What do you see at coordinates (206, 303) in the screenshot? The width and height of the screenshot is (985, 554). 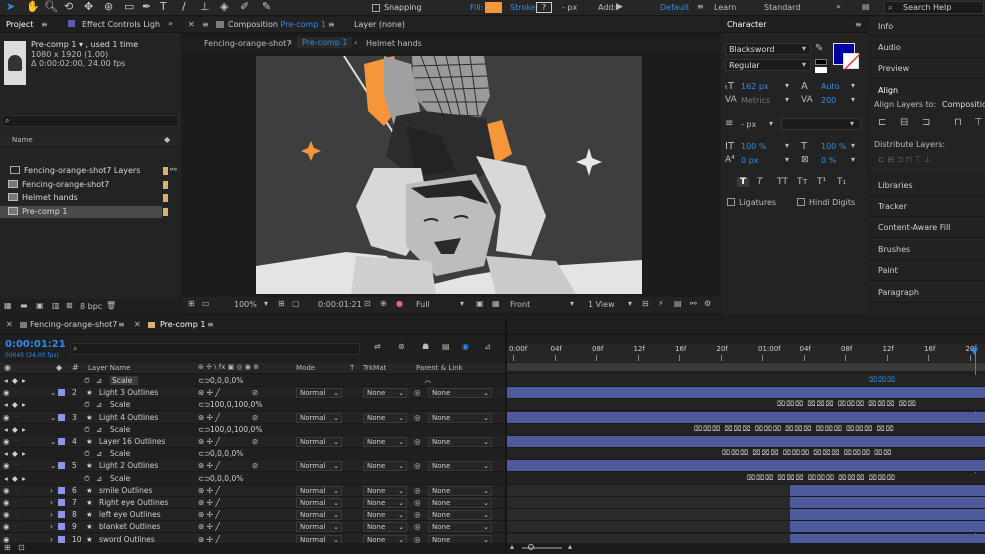 I see `monitor-icon: ▭` at bounding box center [206, 303].